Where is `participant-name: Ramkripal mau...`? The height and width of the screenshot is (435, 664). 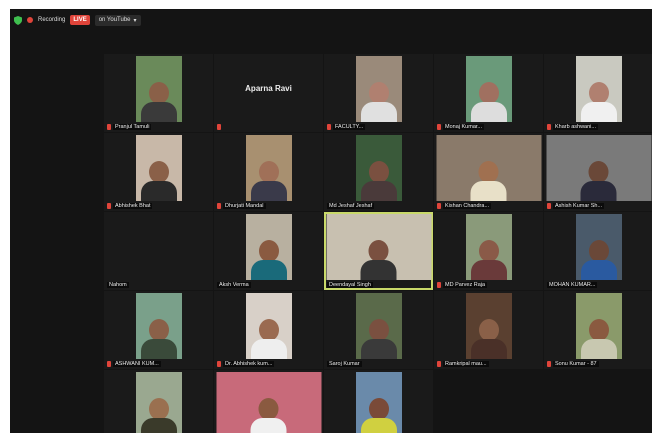
participant-name: Ramkripal mau... is located at coordinates (466, 364).